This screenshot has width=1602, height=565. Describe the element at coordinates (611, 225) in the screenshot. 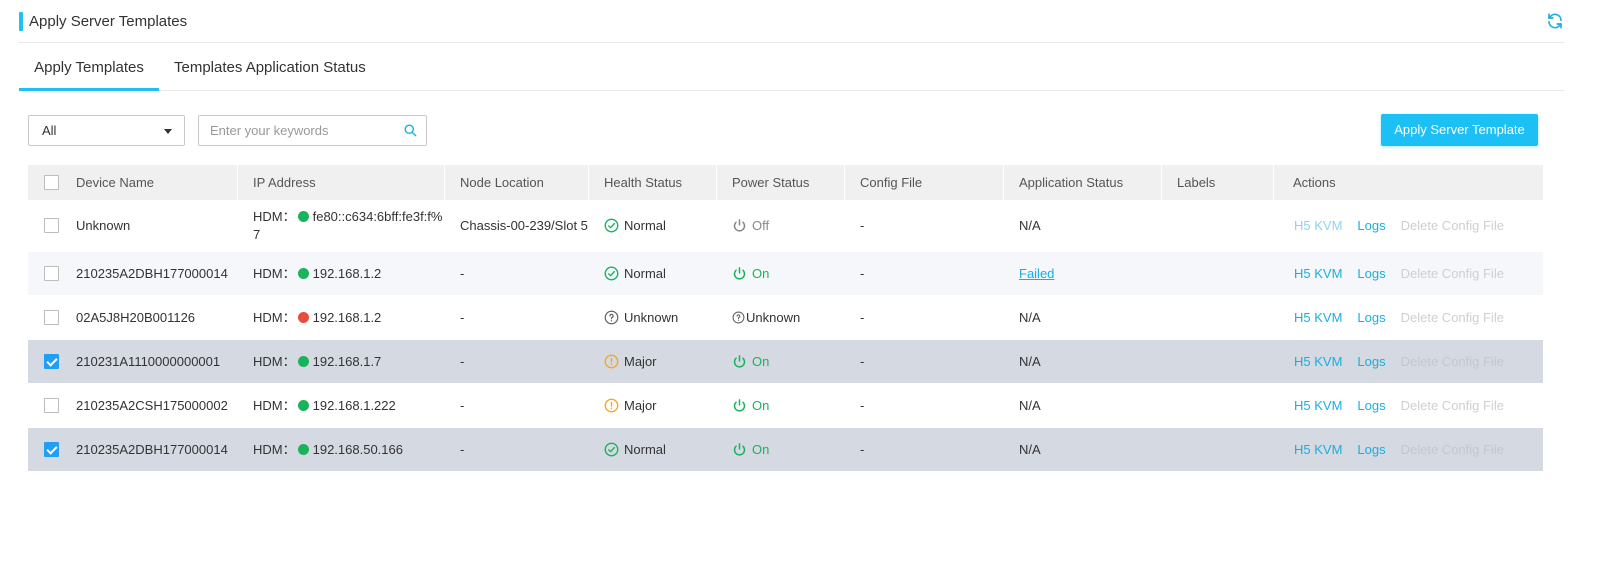

I see `check-circle-icon` at that location.